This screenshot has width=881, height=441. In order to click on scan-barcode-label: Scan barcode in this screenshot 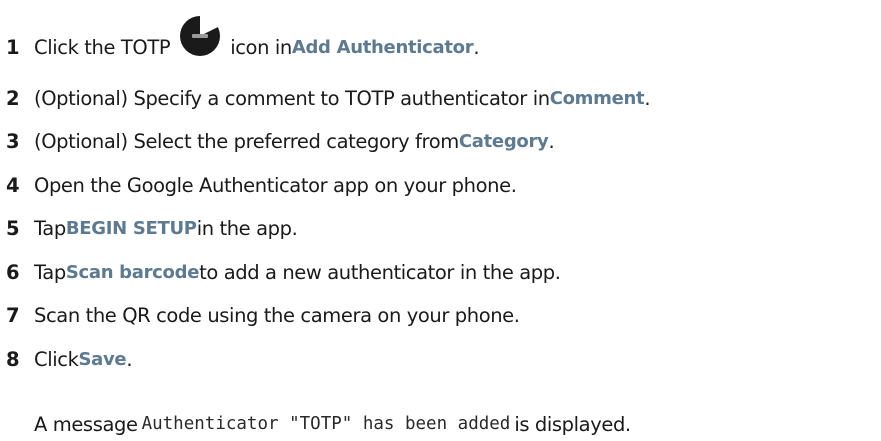, I will do `click(132, 272)`.